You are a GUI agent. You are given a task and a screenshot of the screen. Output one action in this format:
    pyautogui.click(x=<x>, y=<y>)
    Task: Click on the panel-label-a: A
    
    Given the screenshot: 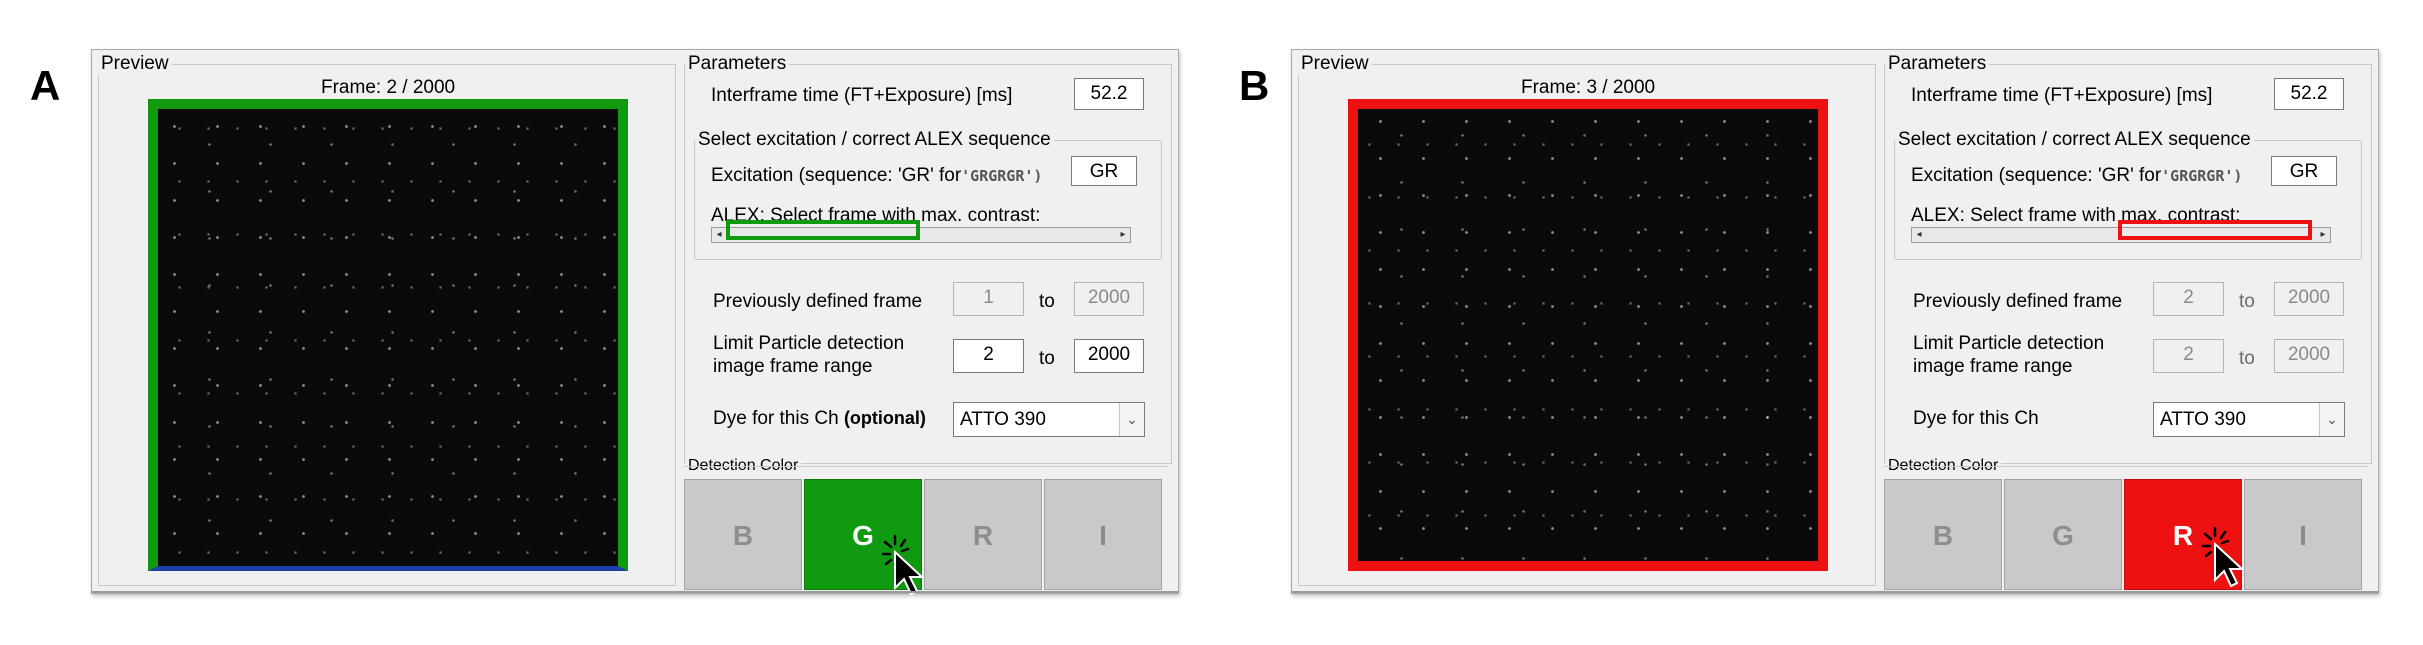 What is the action you would take?
    pyautogui.click(x=45, y=85)
    